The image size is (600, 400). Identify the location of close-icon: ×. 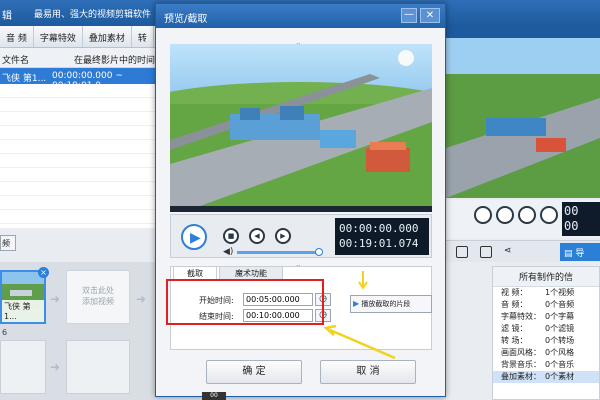
(43, 272).